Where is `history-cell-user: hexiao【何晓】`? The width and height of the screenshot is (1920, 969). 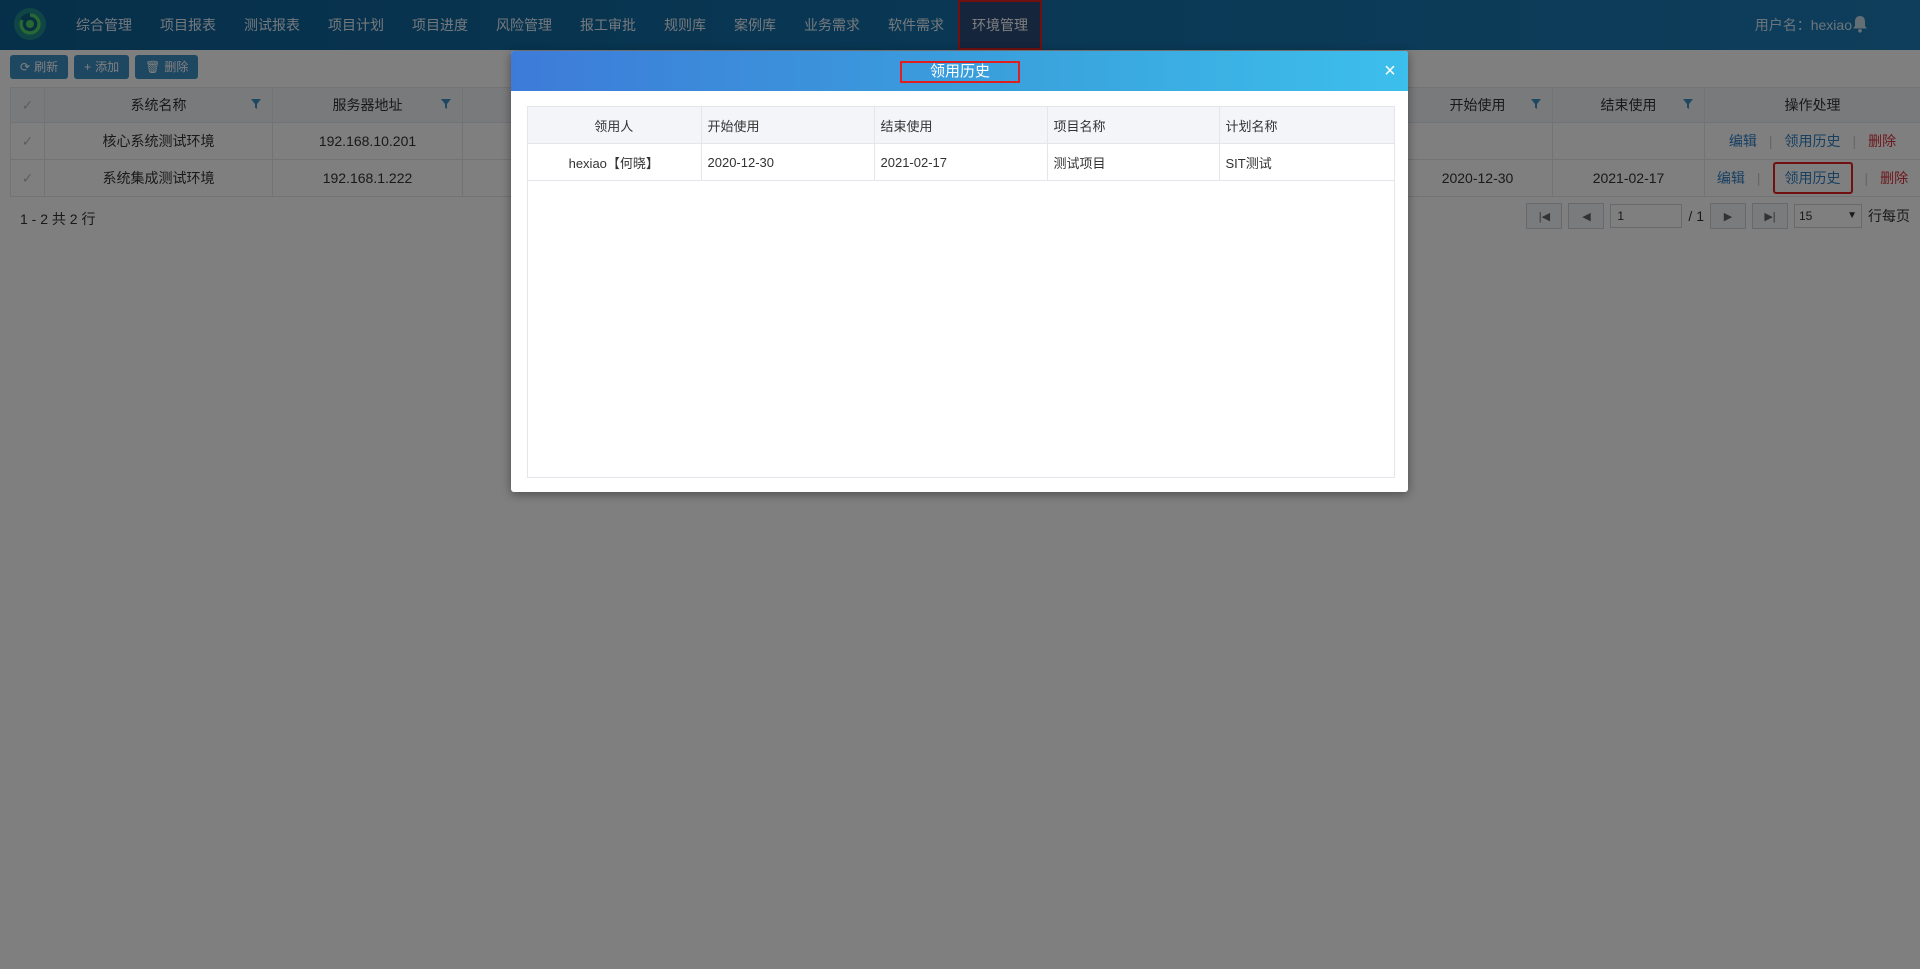 history-cell-user: hexiao【何晓】 is located at coordinates (615, 162).